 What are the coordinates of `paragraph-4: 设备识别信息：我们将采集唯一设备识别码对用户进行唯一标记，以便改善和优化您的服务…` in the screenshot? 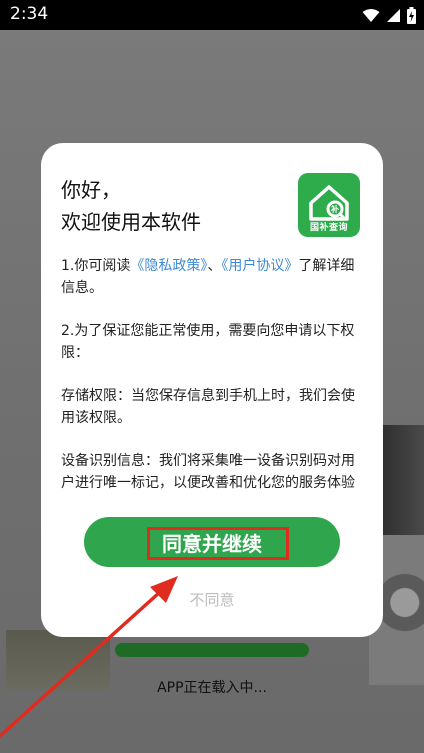 It's located at (208, 472).